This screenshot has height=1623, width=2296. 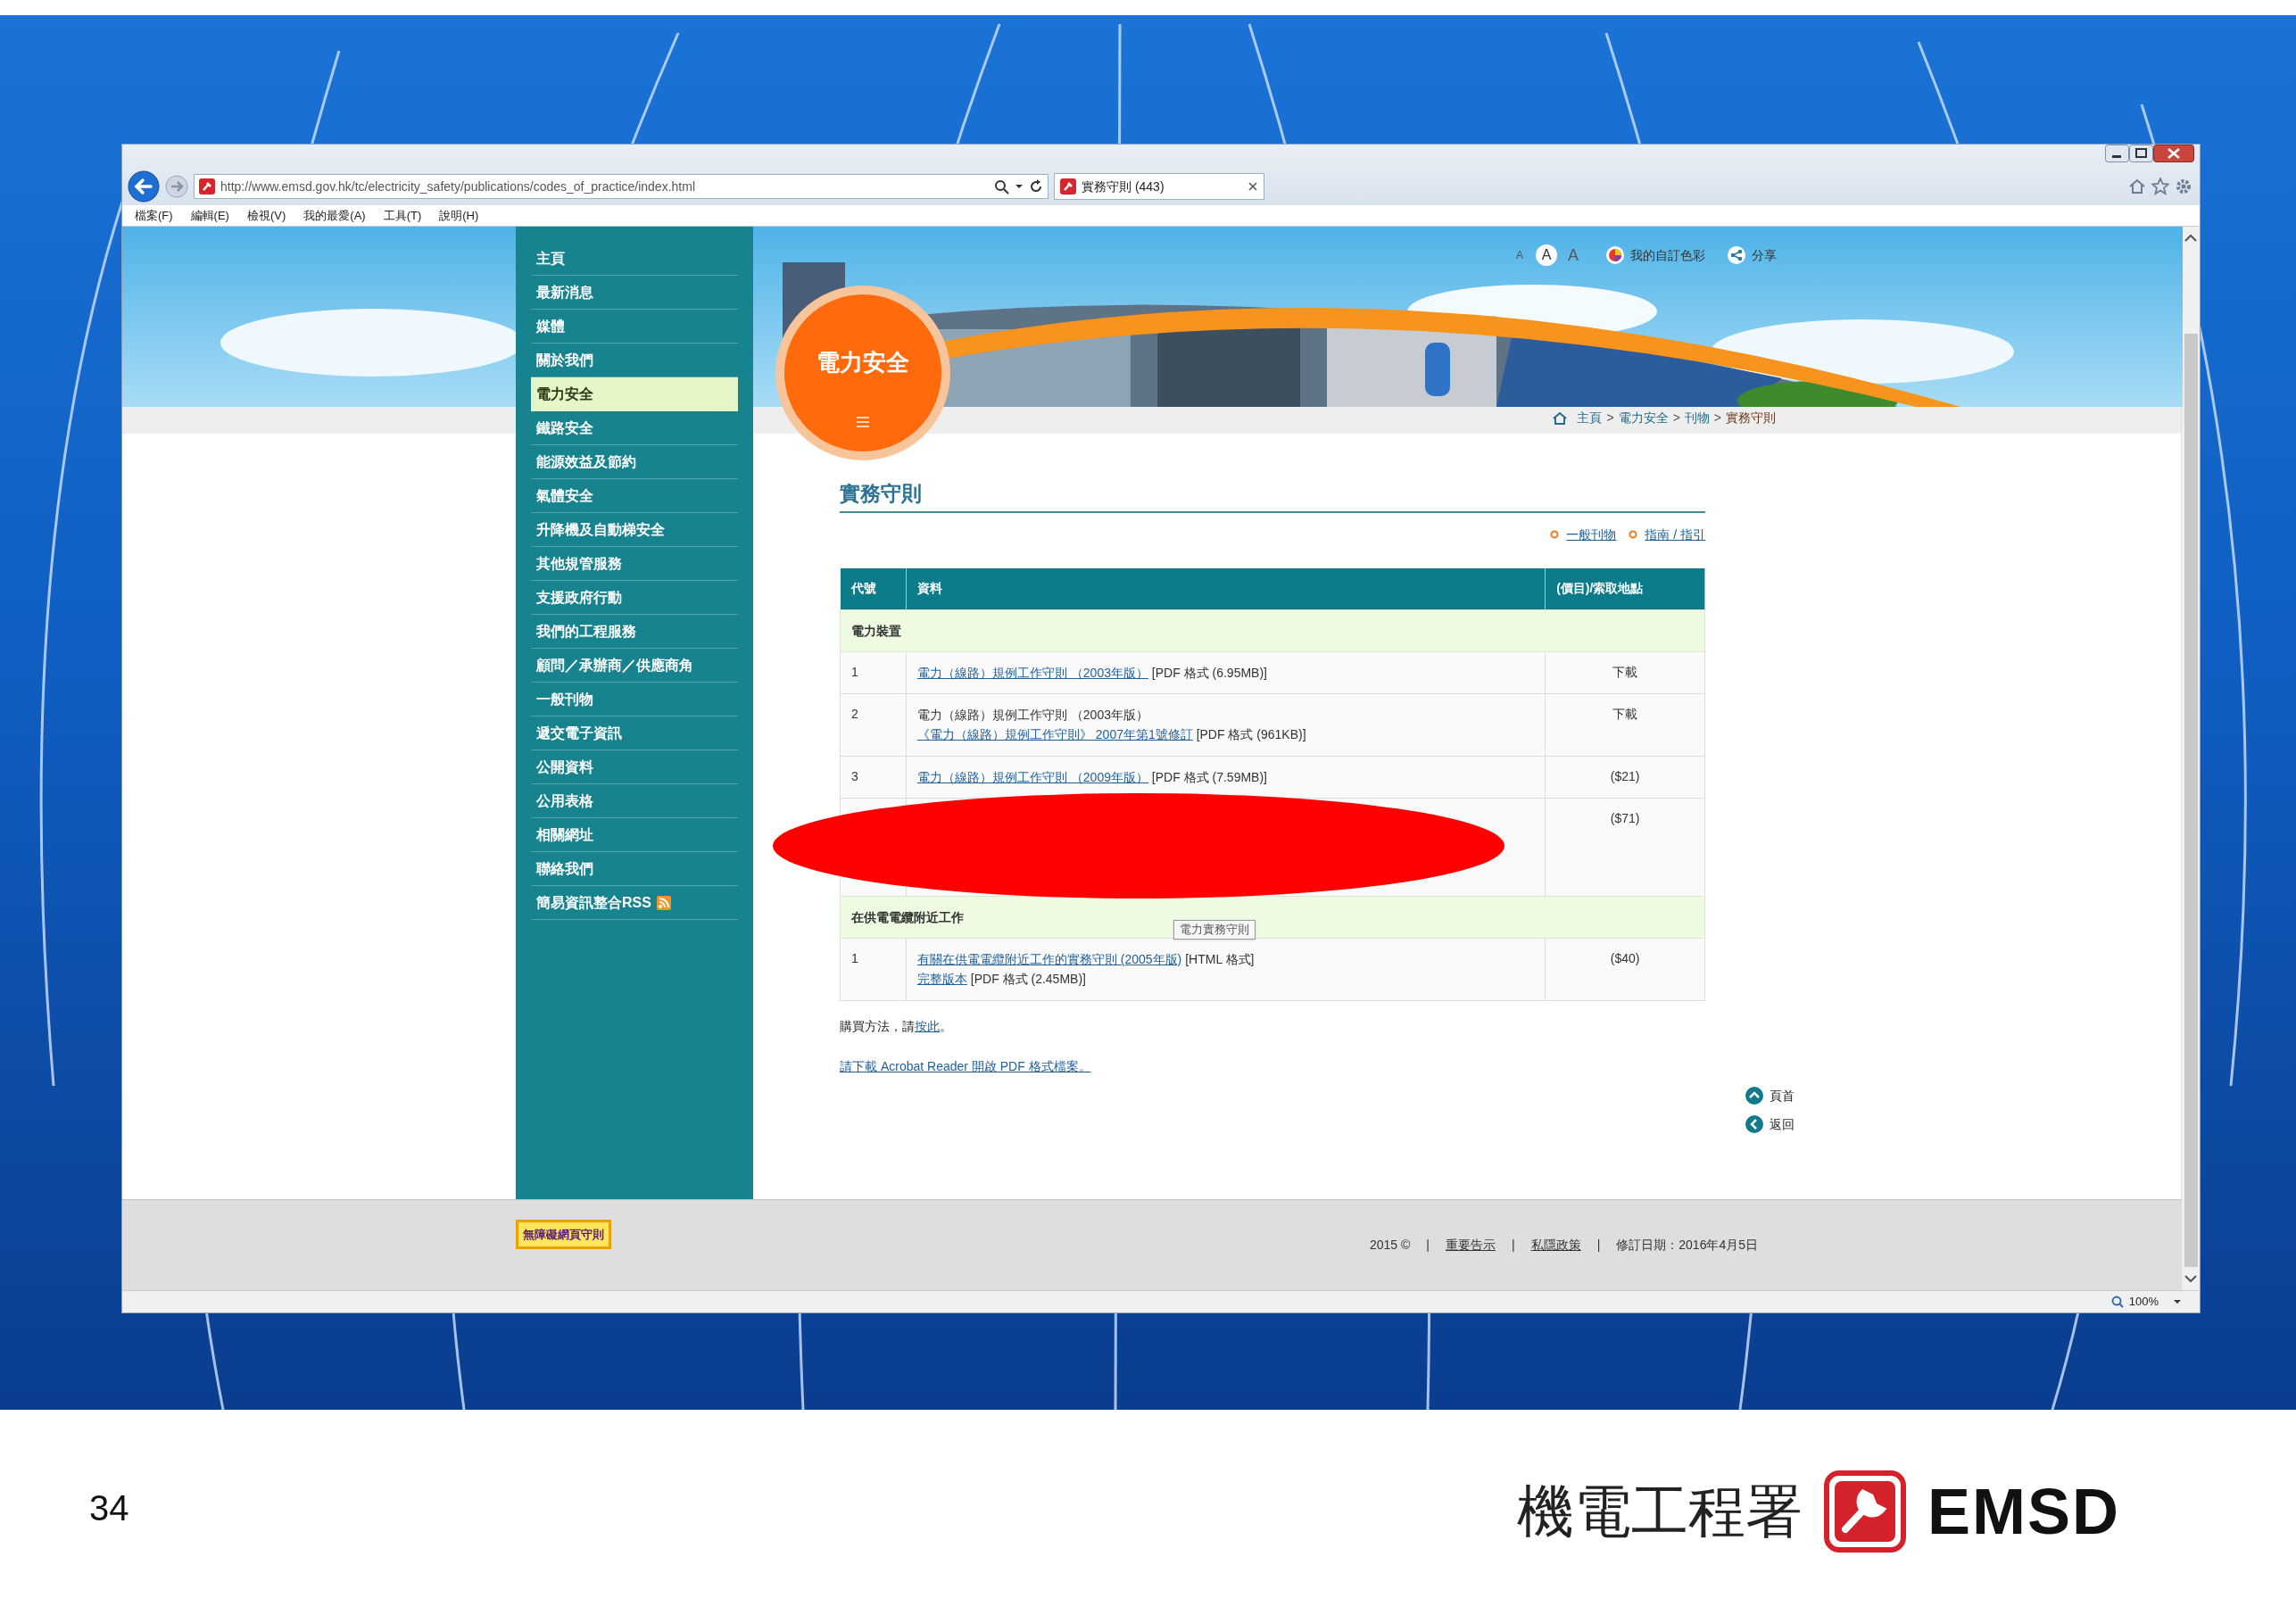 What do you see at coordinates (154, 215) in the screenshot?
I see `menu-item: 檔案(F)` at bounding box center [154, 215].